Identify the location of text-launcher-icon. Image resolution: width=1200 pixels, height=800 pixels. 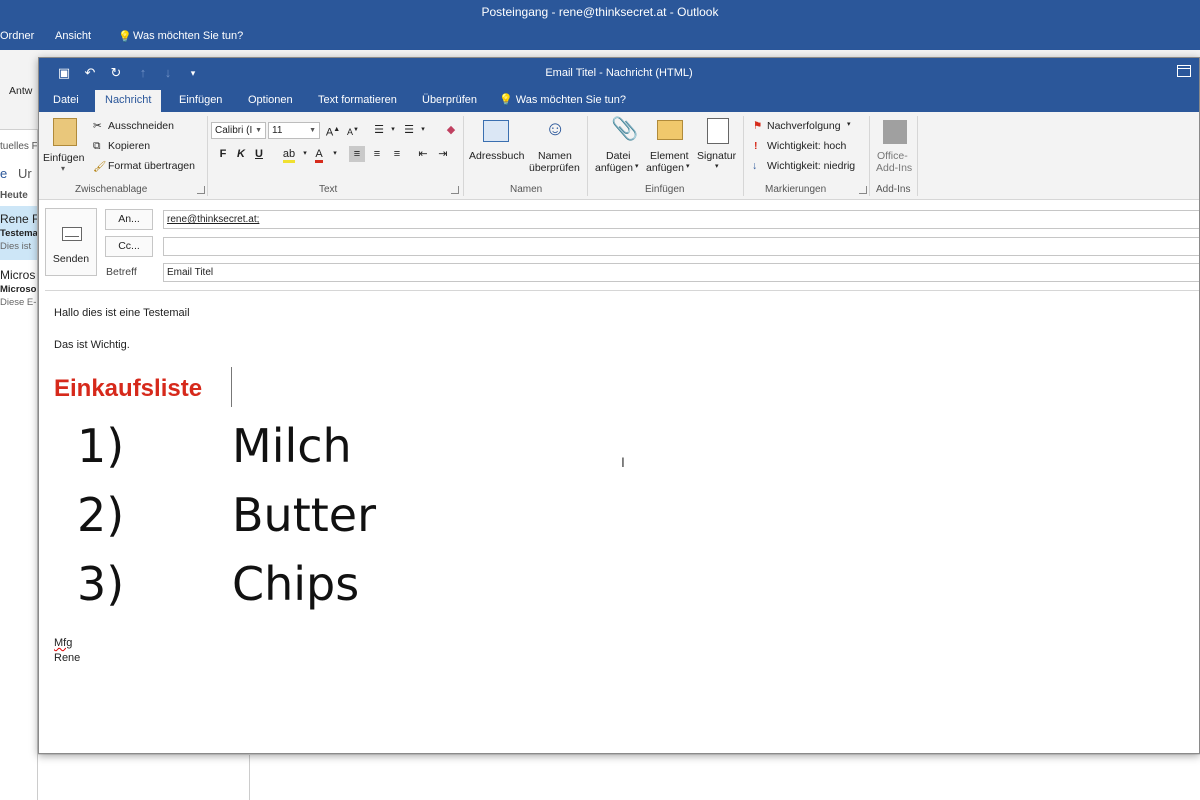
(455, 190).